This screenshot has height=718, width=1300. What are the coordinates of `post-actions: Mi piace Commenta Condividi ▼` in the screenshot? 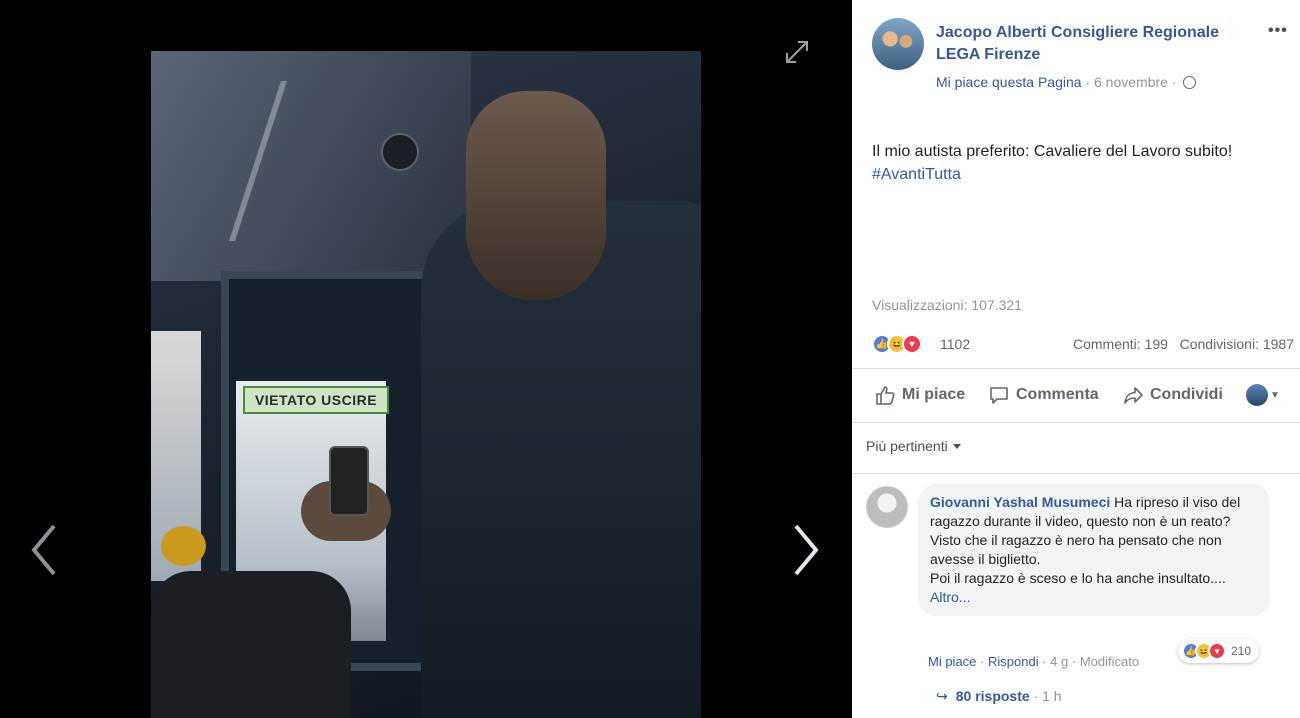 It's located at (1084, 396).